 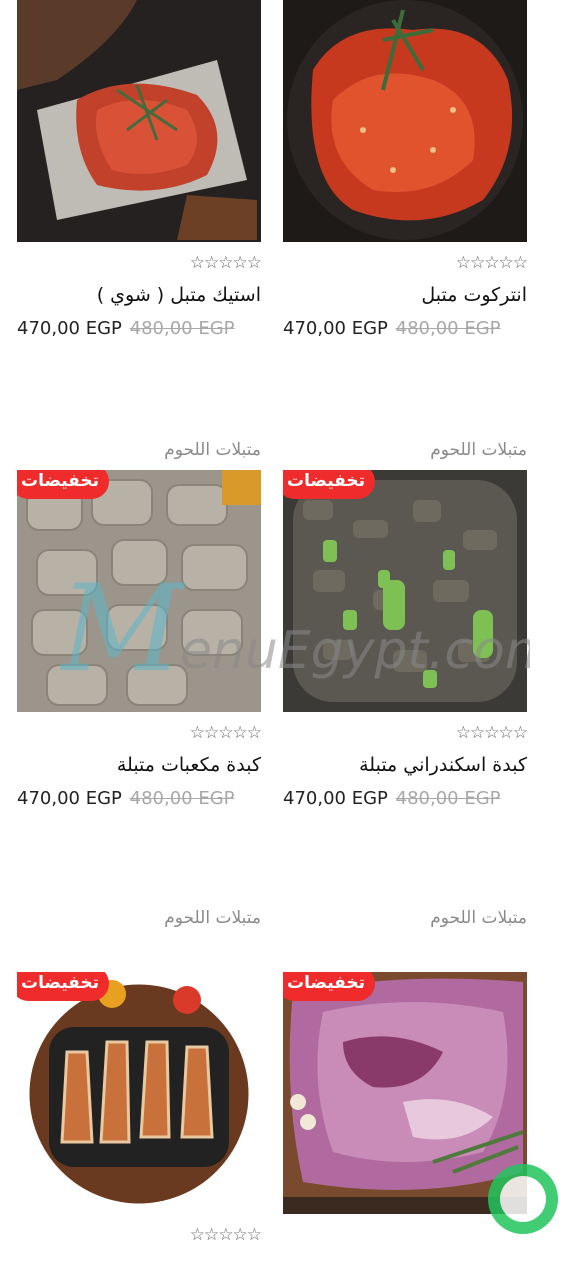 I want to click on product-name: استيك متبل ( شوي ), so click(x=139, y=295).